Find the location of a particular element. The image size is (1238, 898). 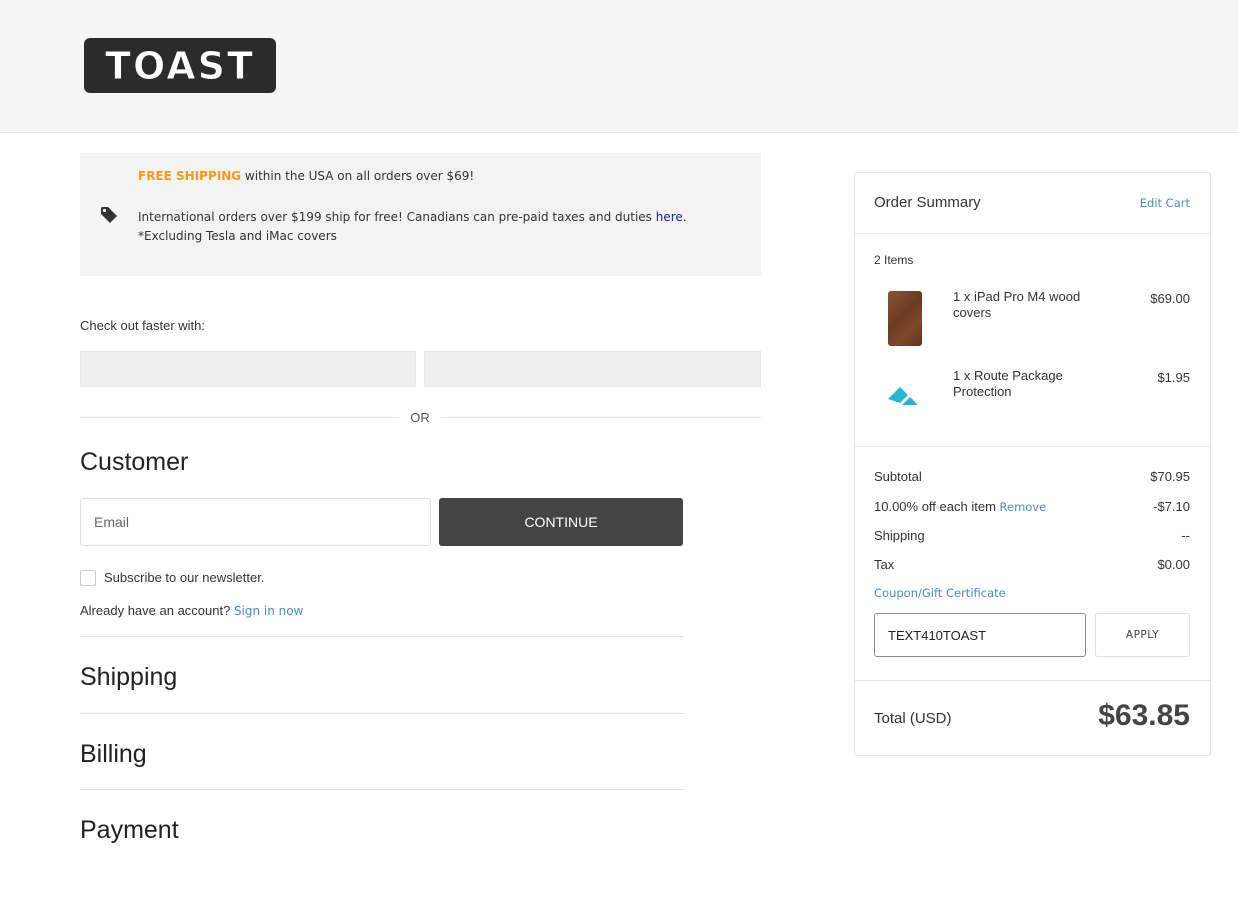

tag-icon is located at coordinates (109, 215).